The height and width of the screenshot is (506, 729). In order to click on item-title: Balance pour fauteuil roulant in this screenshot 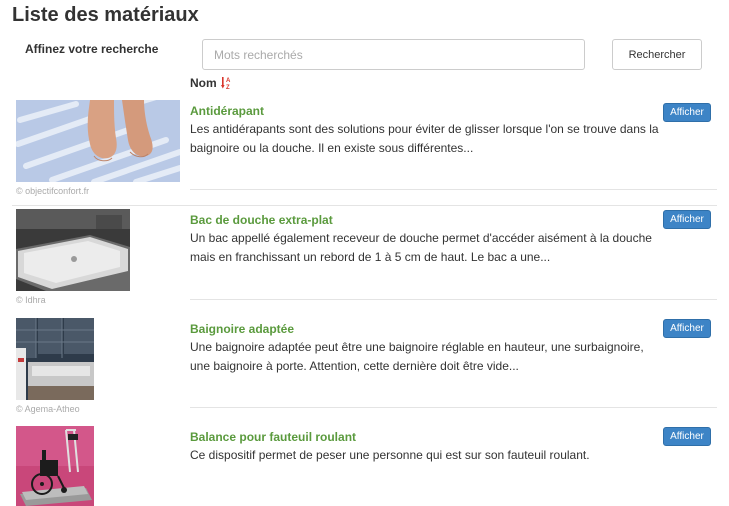, I will do `click(273, 437)`.